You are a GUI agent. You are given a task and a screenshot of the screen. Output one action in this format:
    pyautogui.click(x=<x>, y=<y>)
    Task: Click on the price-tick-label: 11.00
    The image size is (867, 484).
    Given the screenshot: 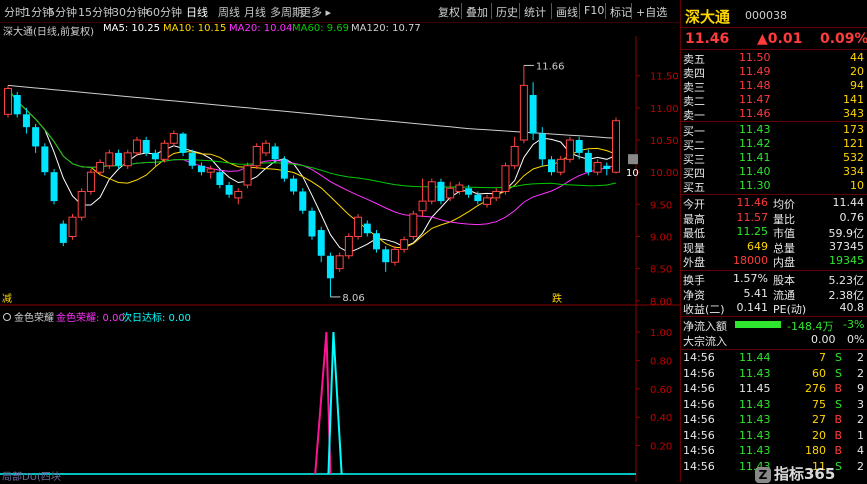 What is the action you would take?
    pyautogui.click(x=664, y=109)
    